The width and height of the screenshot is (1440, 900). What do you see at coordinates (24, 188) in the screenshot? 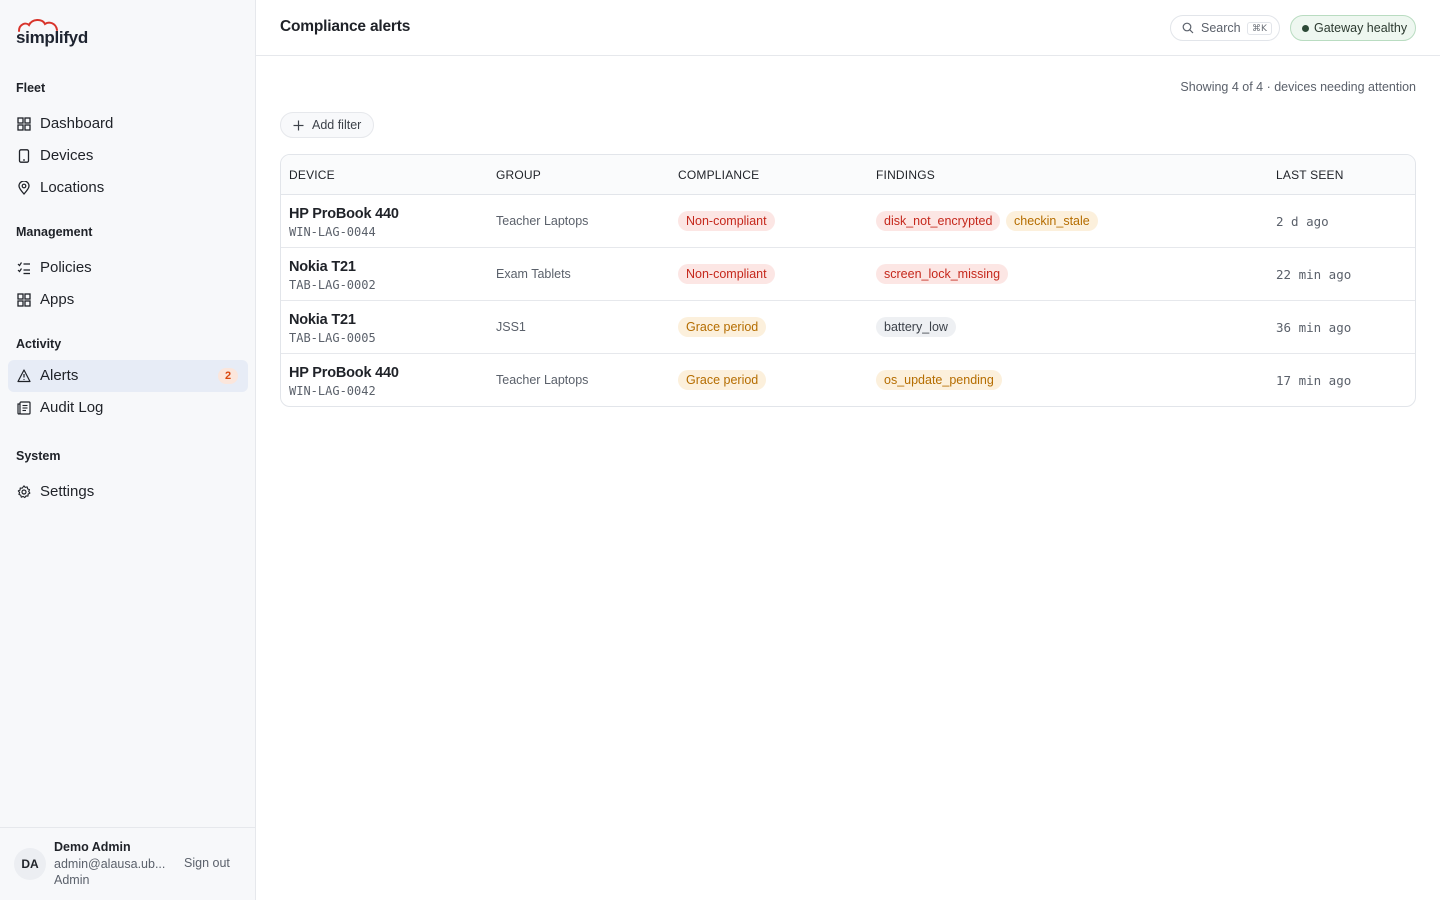
I see `map-pin-icon` at bounding box center [24, 188].